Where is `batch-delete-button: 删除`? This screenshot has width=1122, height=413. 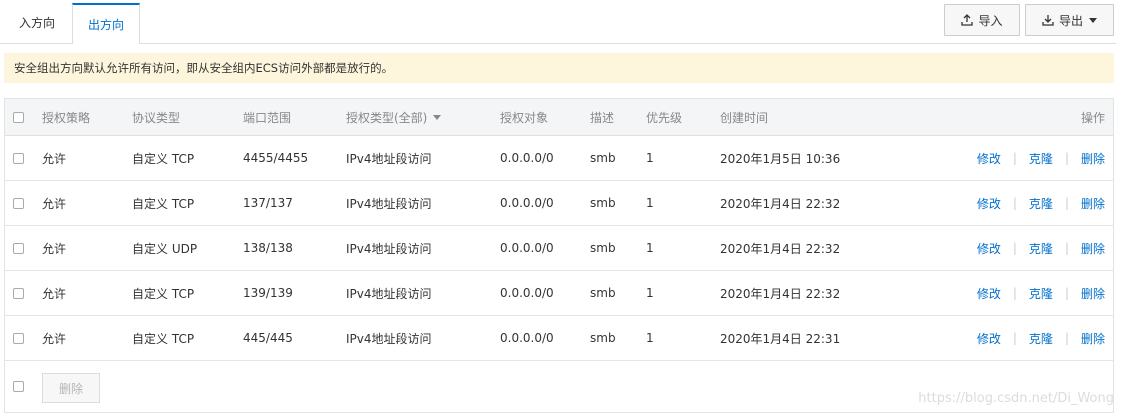 batch-delete-button: 删除 is located at coordinates (71, 388).